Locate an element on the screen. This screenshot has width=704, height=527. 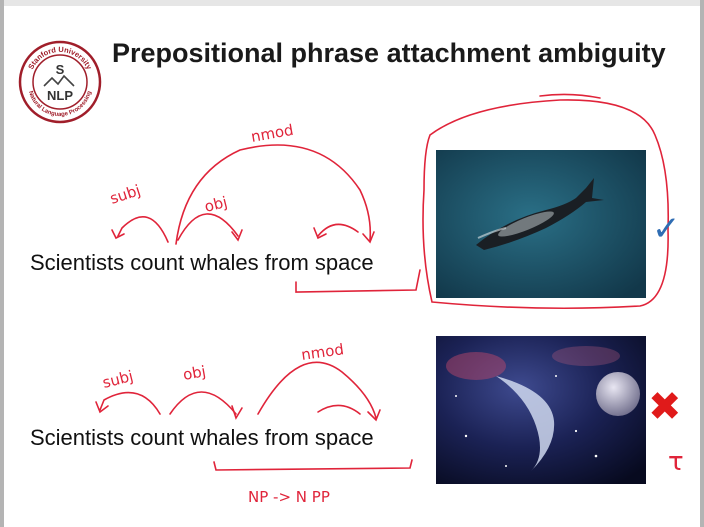
example-sentence-2: Scientists count whales from space is located at coordinates (202, 437).